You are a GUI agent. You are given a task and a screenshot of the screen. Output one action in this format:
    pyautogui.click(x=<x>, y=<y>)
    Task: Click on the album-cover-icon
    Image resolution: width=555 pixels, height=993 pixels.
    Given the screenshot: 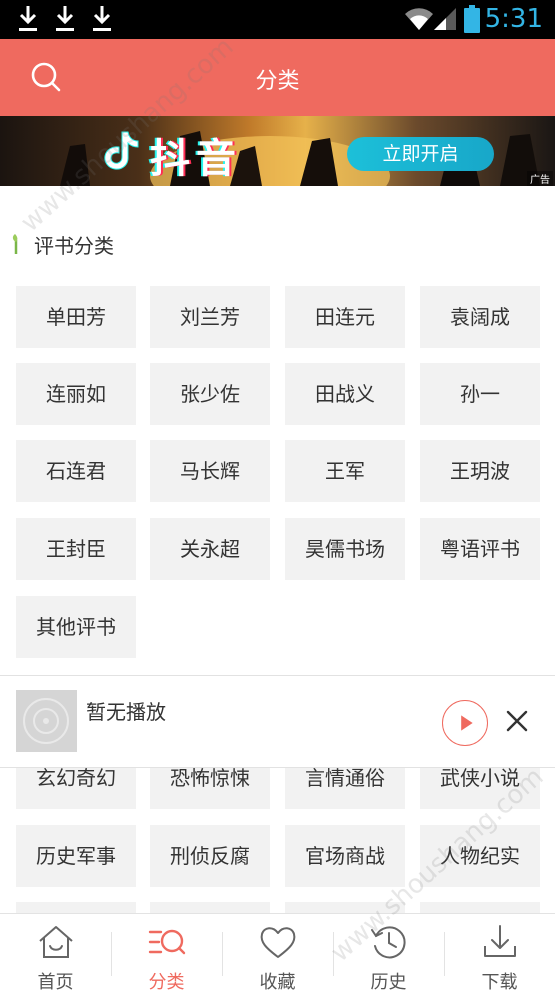 What is the action you would take?
    pyautogui.click(x=46, y=721)
    